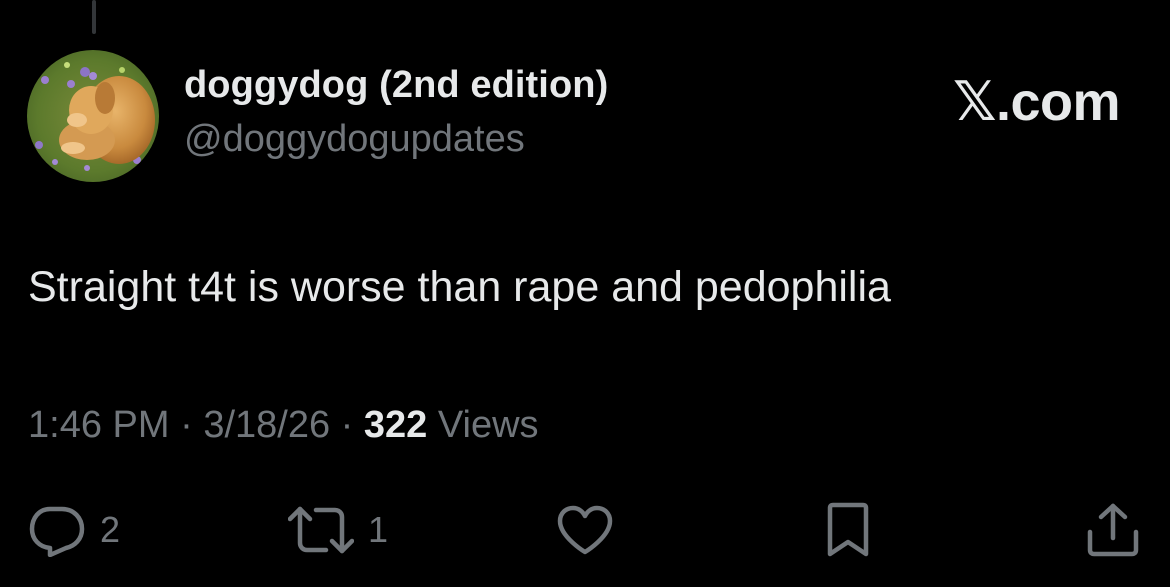 The image size is (1170, 587). I want to click on bookmark-button, so click(848, 530).